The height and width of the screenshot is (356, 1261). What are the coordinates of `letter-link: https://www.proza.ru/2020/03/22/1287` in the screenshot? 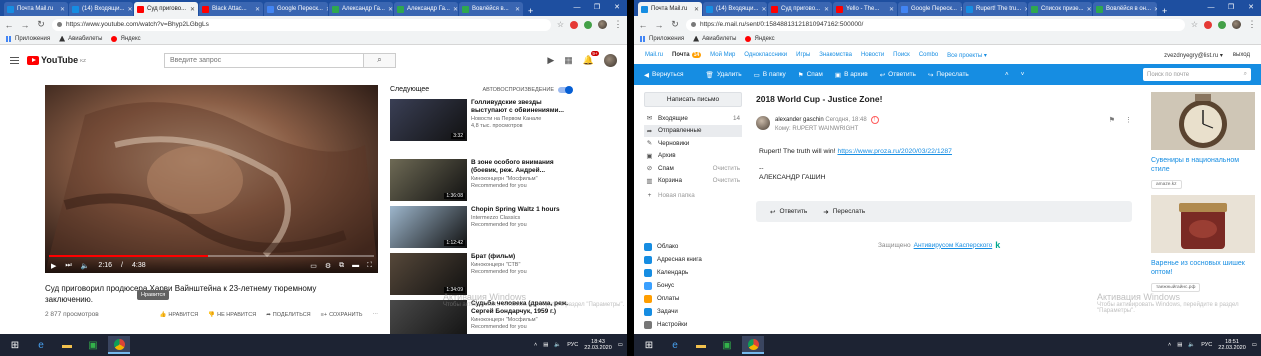 It's located at (894, 151).